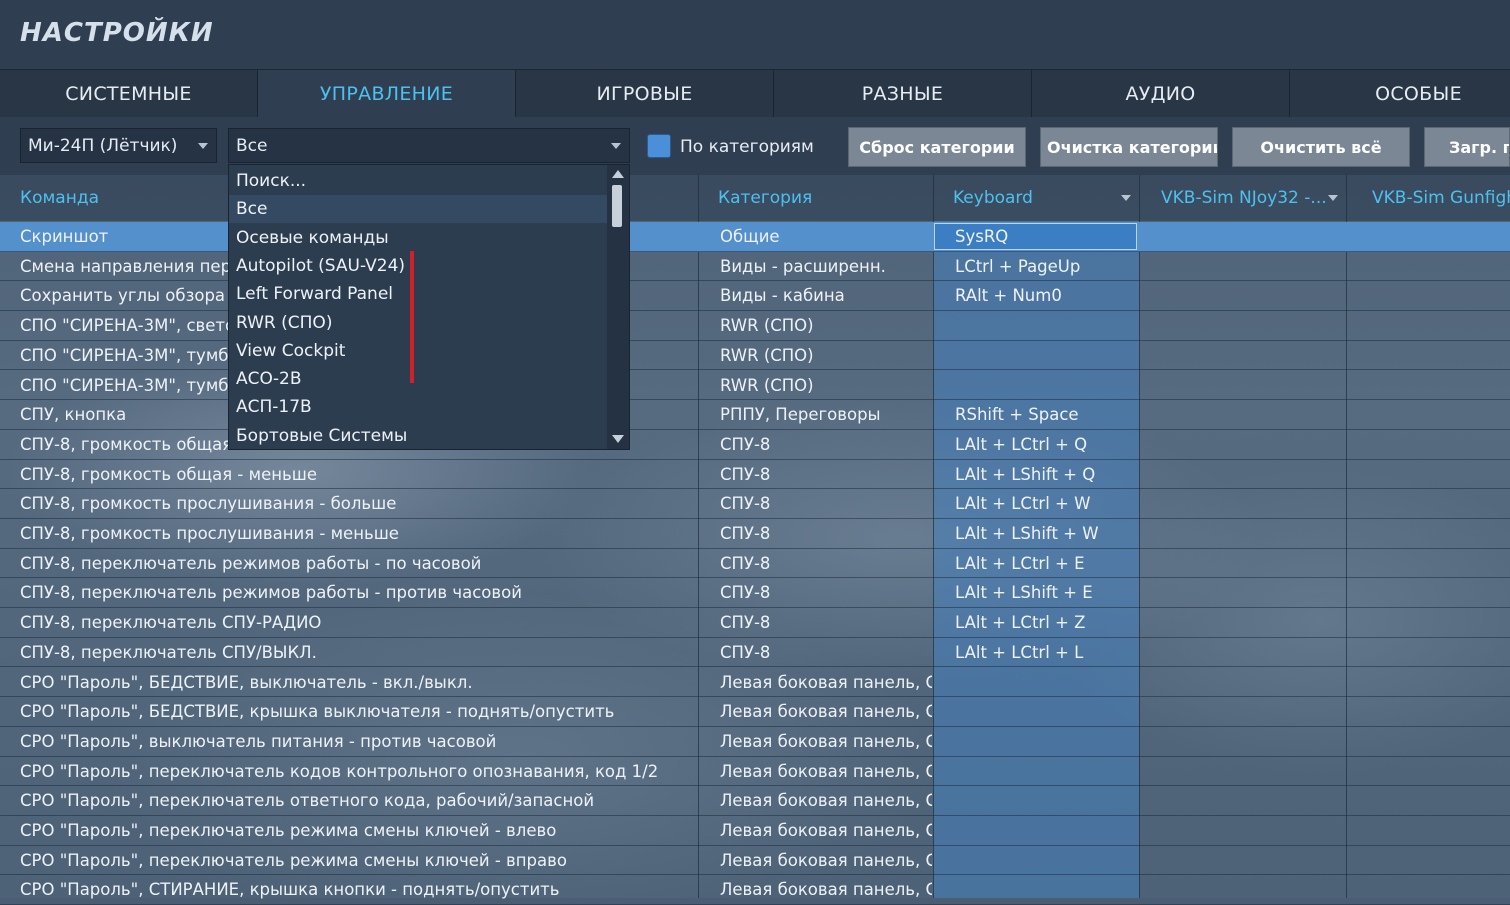  What do you see at coordinates (129, 93) in the screenshot?
I see `tab-system: СИСТЕМНЫЕ` at bounding box center [129, 93].